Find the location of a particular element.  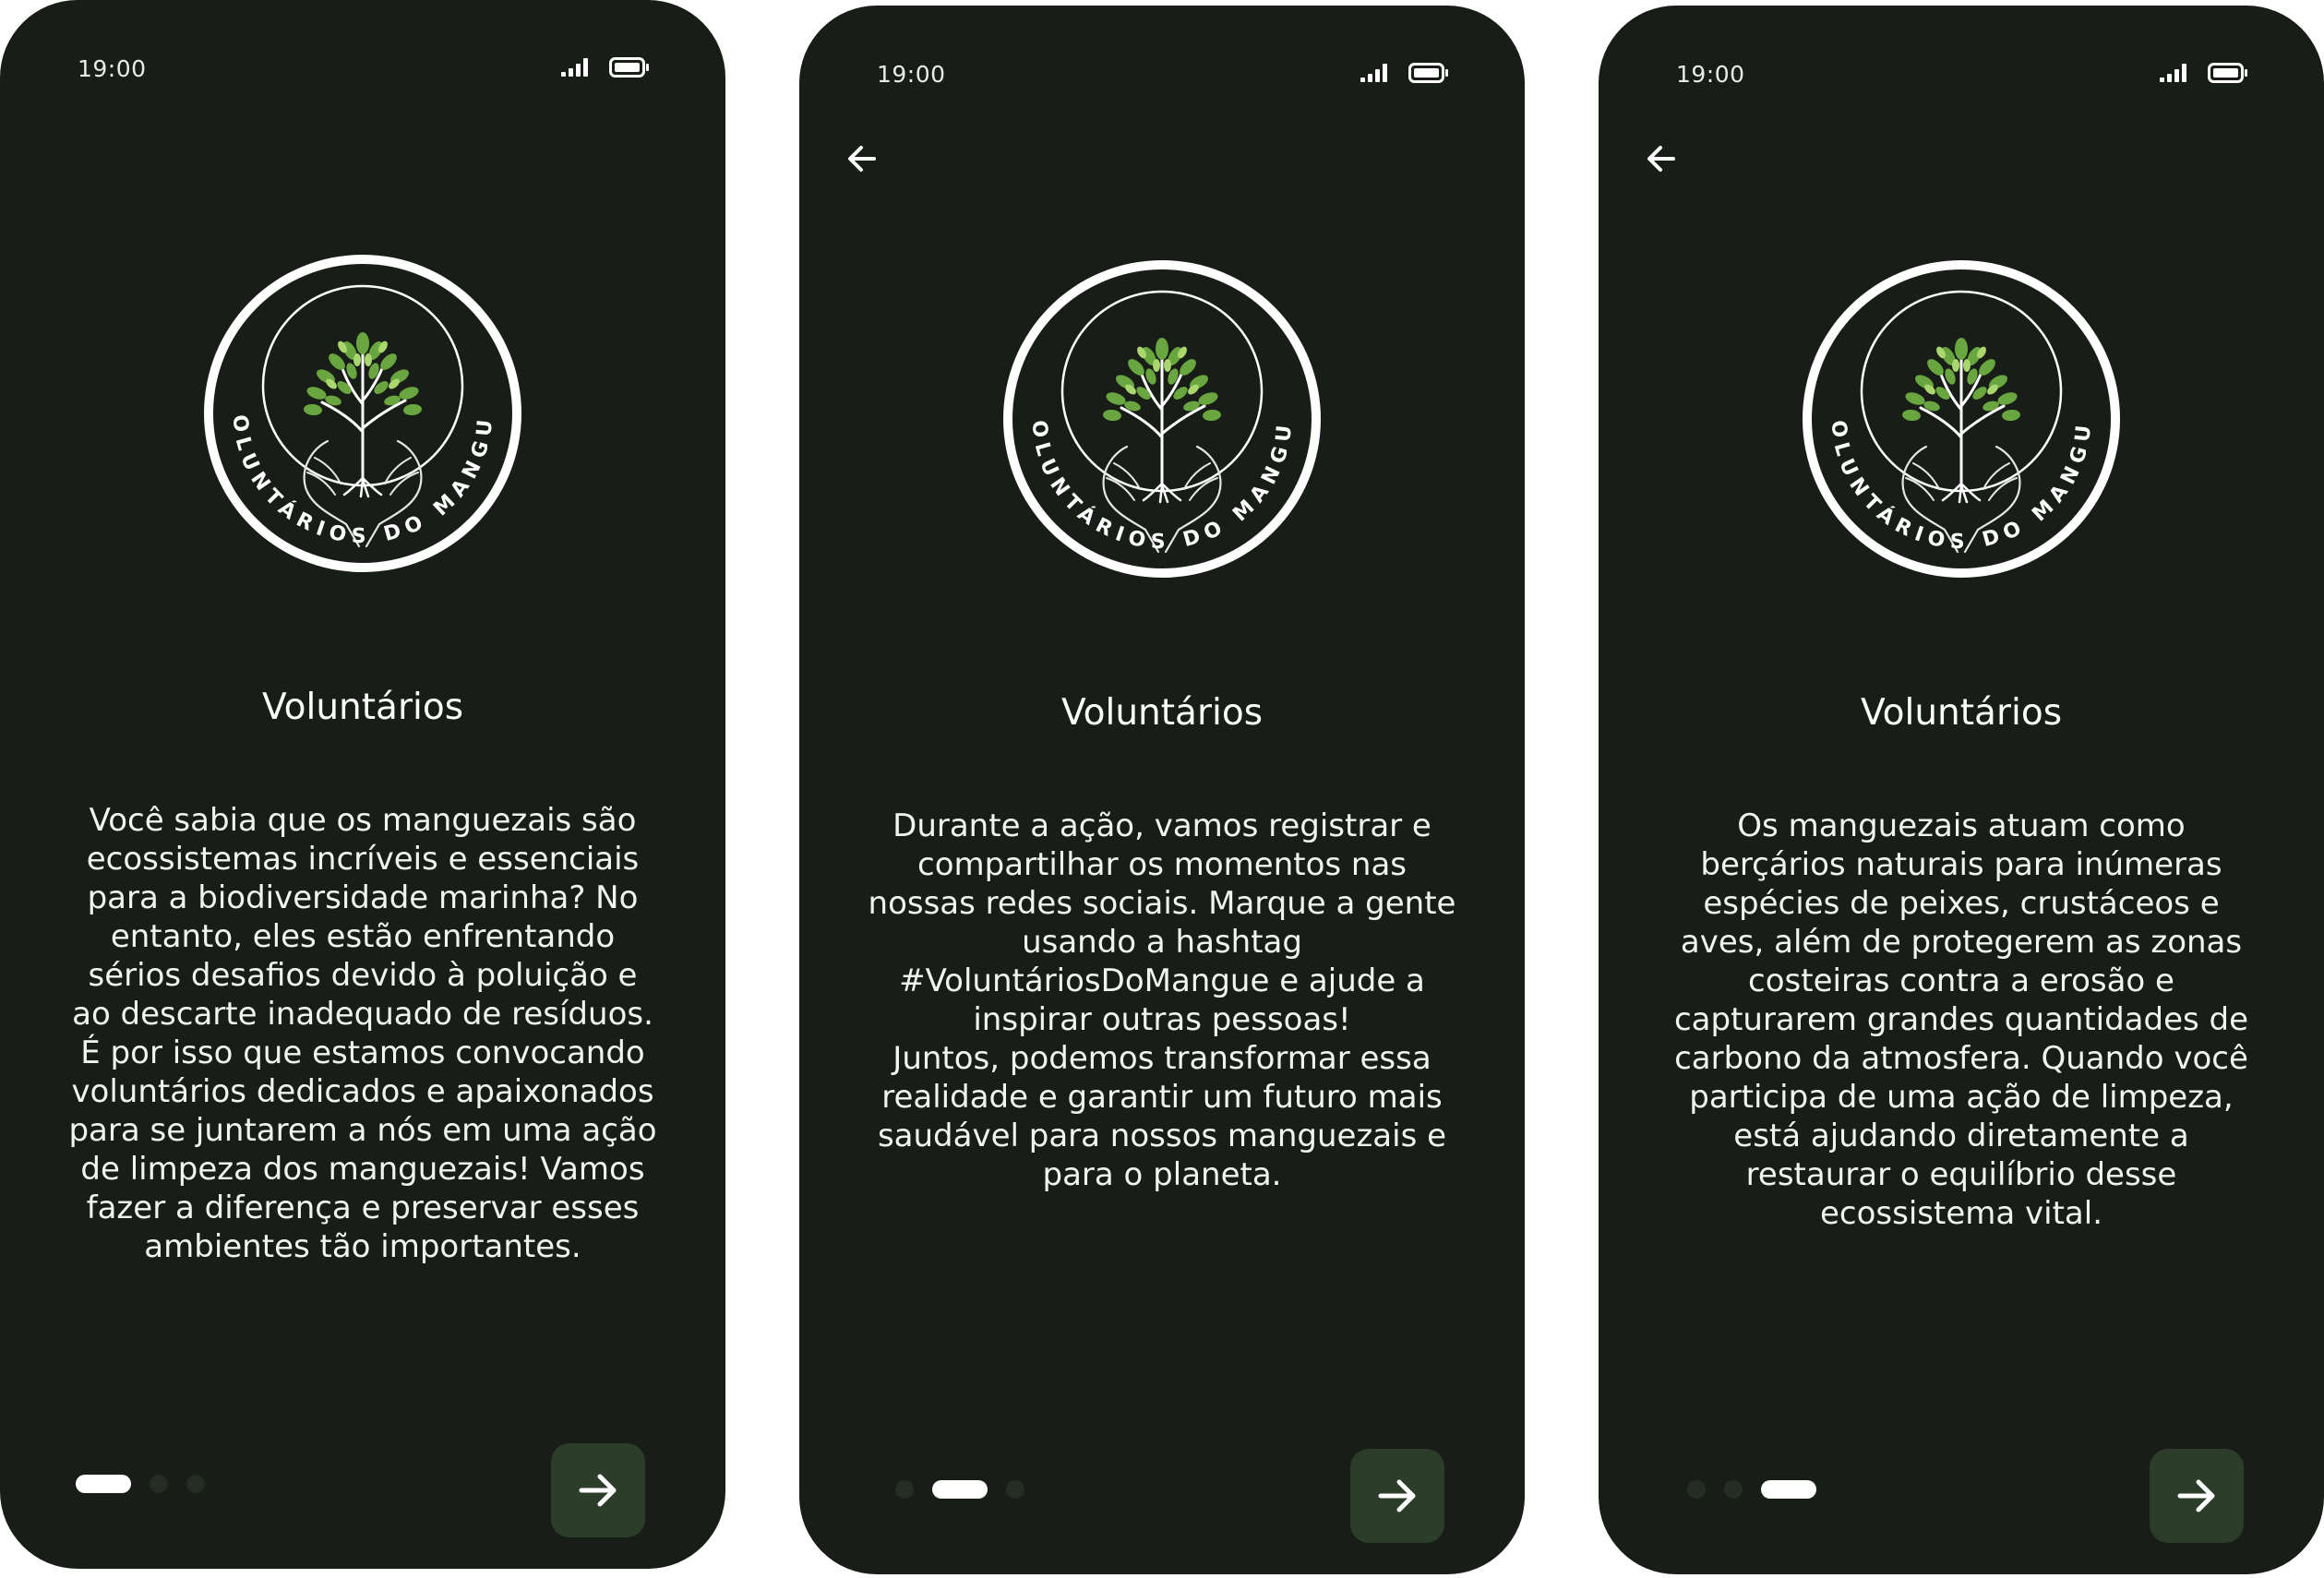

page-dot-3-active is located at coordinates (1788, 1489).